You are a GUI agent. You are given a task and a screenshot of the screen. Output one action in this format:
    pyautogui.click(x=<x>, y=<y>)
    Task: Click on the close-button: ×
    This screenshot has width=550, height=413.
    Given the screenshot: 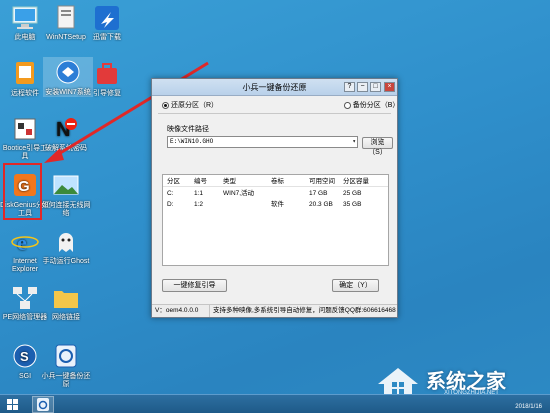 What is the action you would take?
    pyautogui.click(x=389, y=87)
    